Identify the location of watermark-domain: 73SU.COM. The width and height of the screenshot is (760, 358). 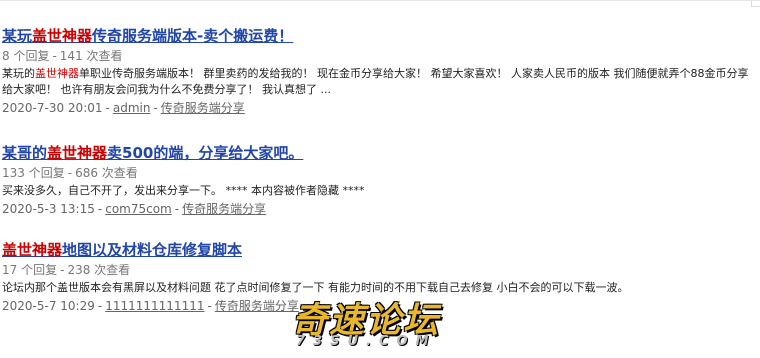
(366, 341).